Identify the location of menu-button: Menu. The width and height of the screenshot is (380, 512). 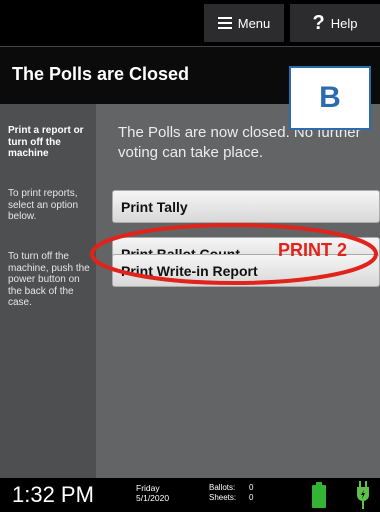
(244, 23).